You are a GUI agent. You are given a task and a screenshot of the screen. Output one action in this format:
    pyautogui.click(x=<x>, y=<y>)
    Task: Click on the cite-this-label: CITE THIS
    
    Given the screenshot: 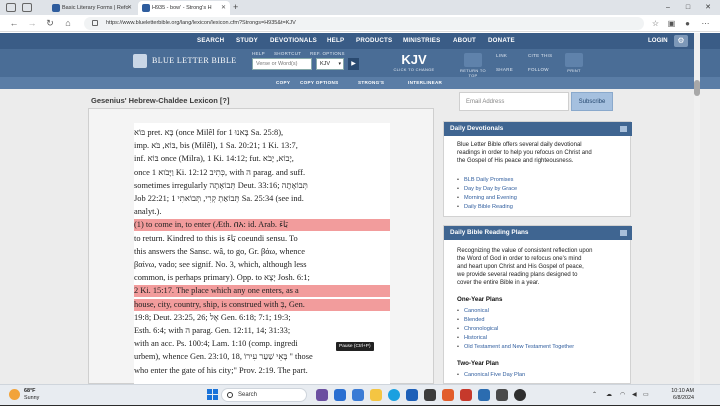 What is the action you would take?
    pyautogui.click(x=540, y=55)
    